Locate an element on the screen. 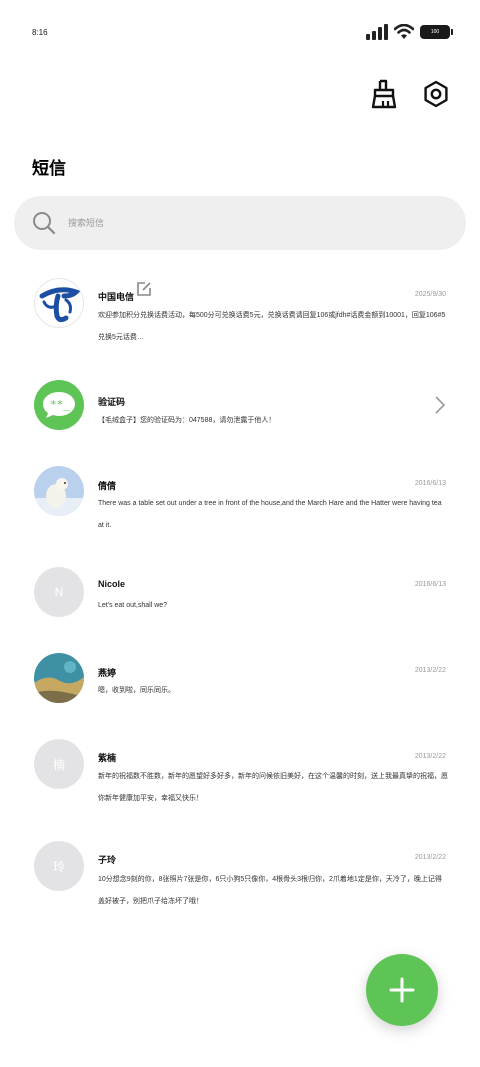 This screenshot has width=480, height=1067. search-bar is located at coordinates (240, 223).